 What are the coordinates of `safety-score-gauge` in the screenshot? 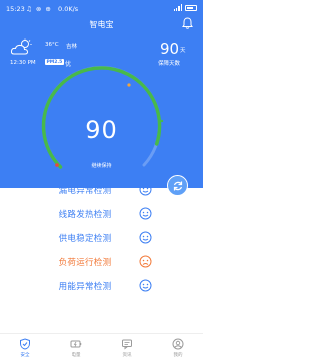 It's located at (102, 117).